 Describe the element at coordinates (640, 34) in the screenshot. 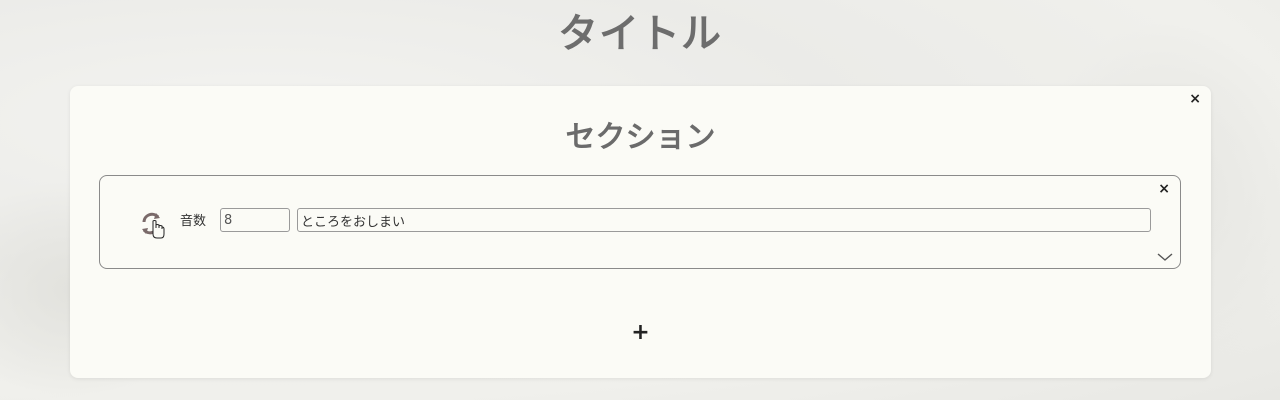

I see `page-title: タイトル` at that location.